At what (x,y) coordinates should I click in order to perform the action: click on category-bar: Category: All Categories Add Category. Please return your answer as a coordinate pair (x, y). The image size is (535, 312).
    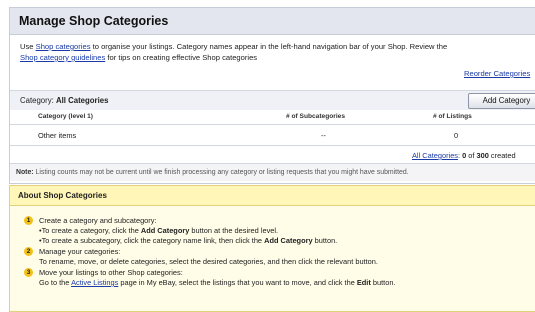
    Looking at the image, I should click on (272, 100).